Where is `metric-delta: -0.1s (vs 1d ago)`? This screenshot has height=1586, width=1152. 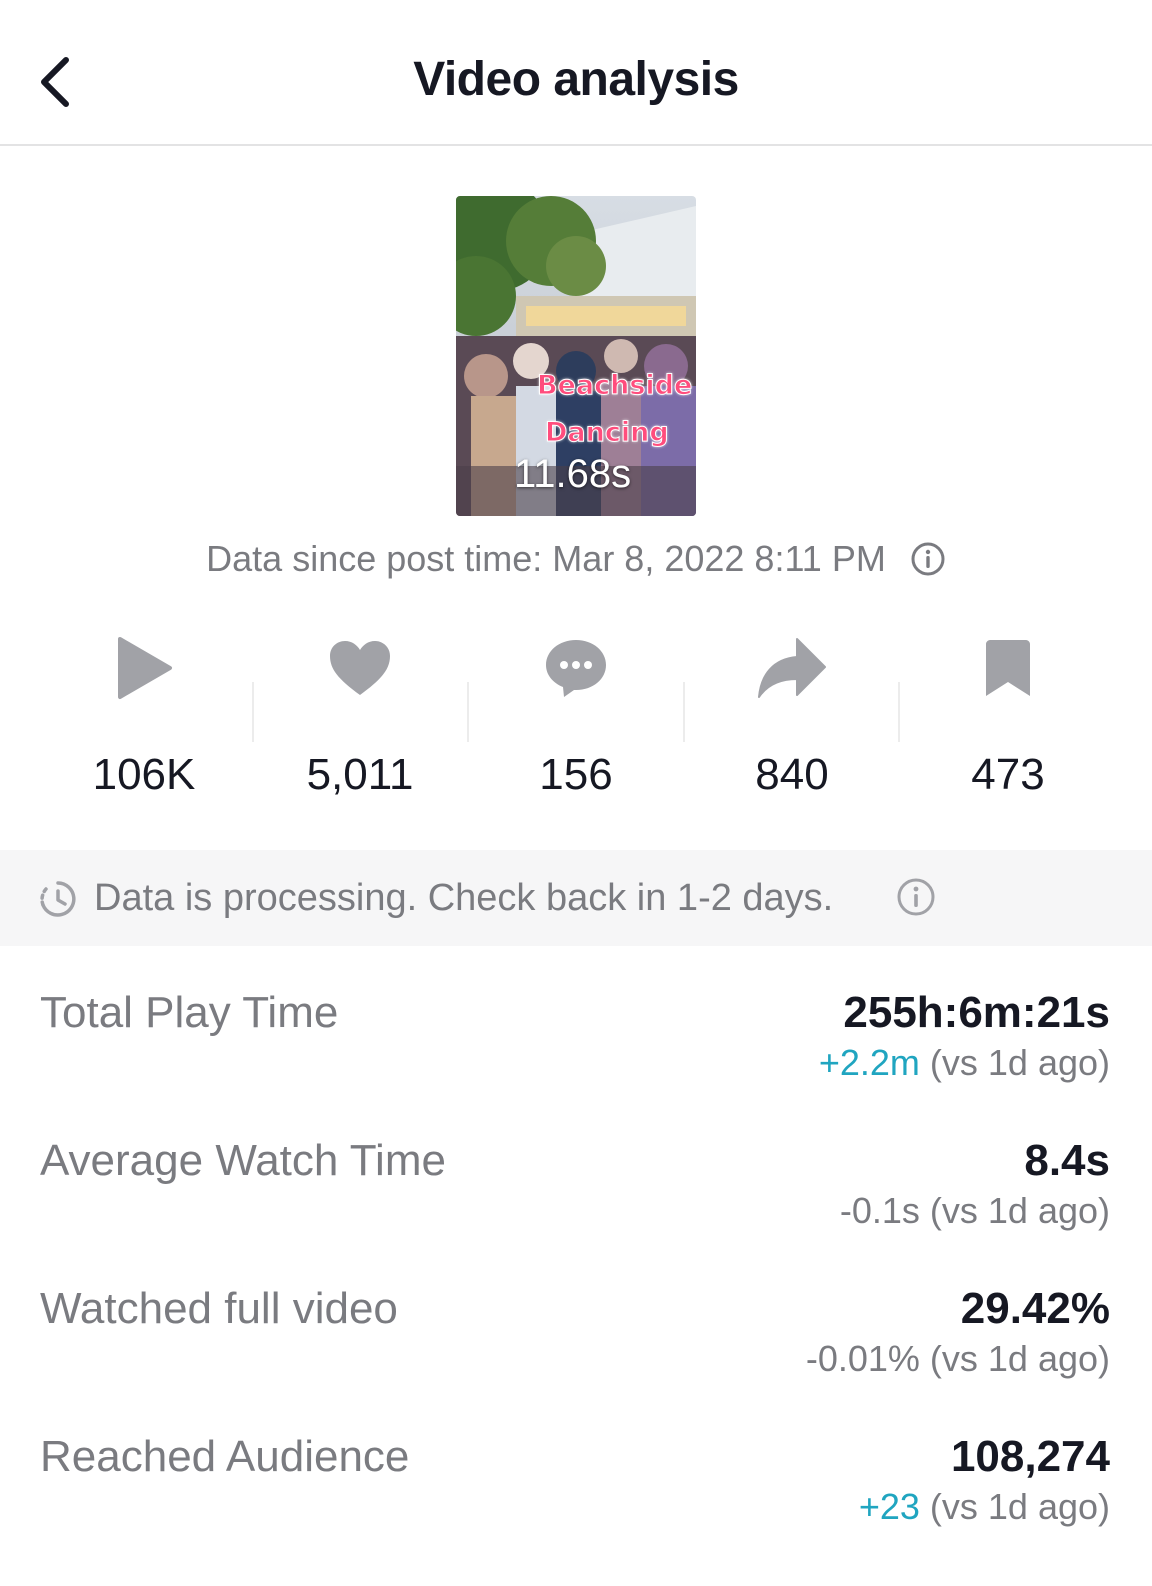 metric-delta: -0.1s (vs 1d ago) is located at coordinates (975, 1211).